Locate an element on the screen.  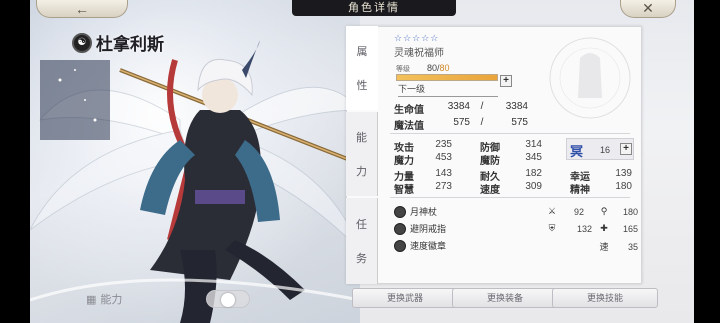
equip-weapon: 月神杖 is located at coordinates (415, 211).